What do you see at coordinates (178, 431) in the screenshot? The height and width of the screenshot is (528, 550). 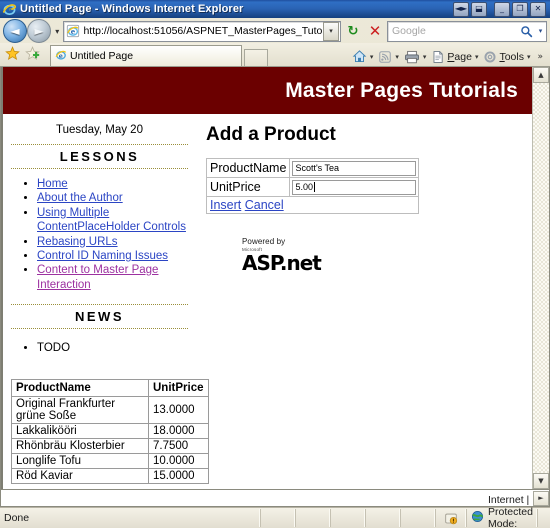 I see `grid-cell-price: 18.0000` at bounding box center [178, 431].